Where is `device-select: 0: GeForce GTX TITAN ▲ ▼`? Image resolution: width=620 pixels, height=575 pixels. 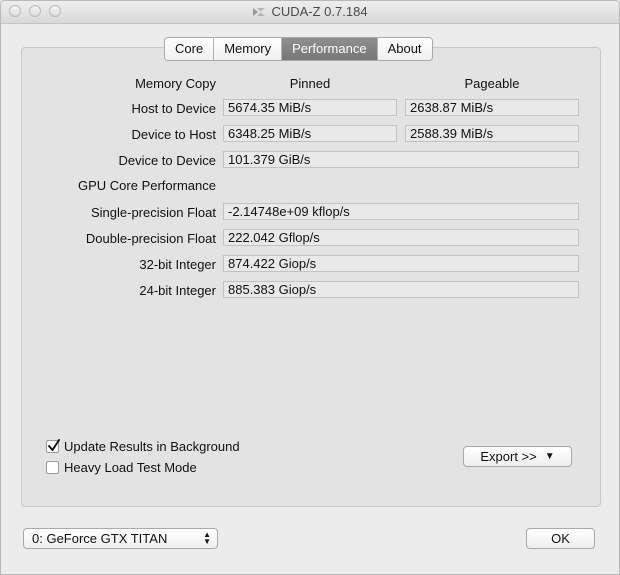
device-select: 0: GeForce GTX TITAN ▲ ▼ is located at coordinates (120, 538).